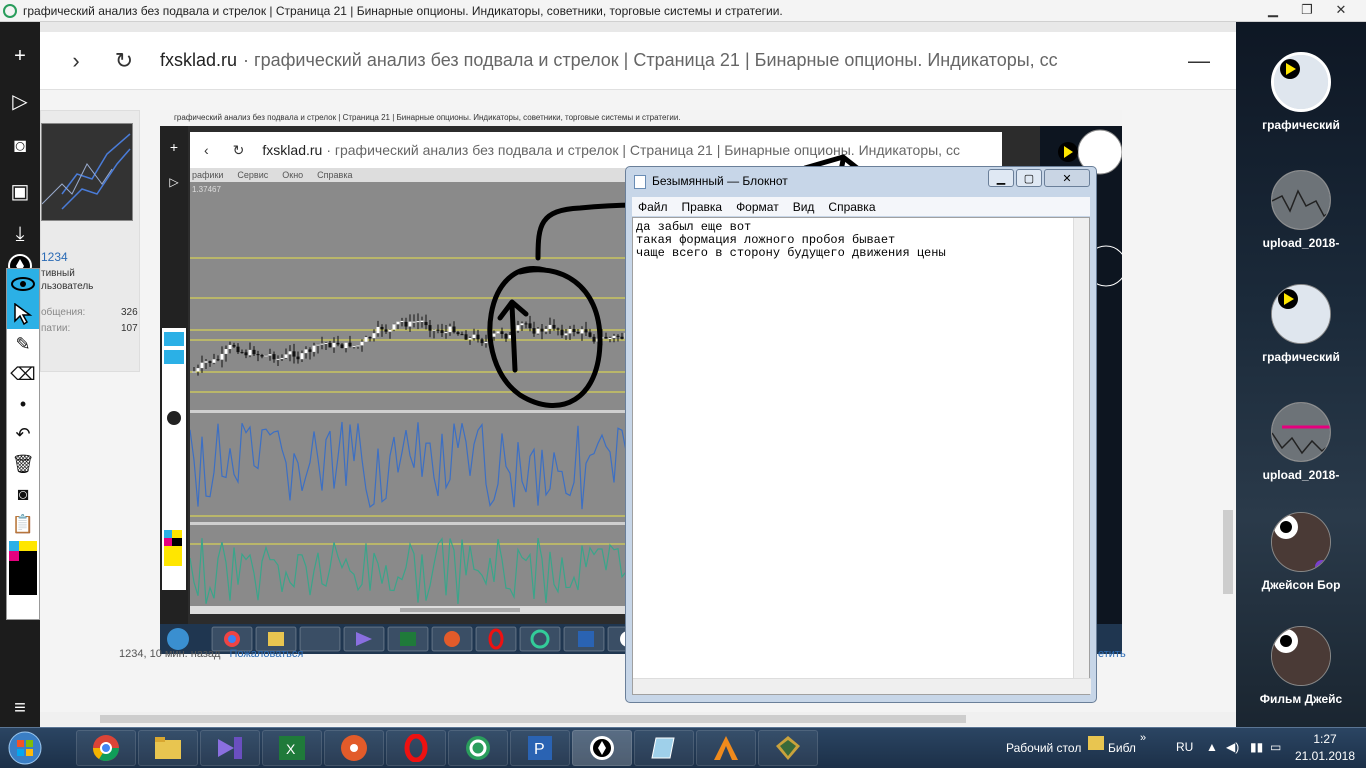 Image resolution: width=1366 pixels, height=768 pixels. Describe the element at coordinates (20, 234) in the screenshot. I see `download-icon: ⤓` at that location.